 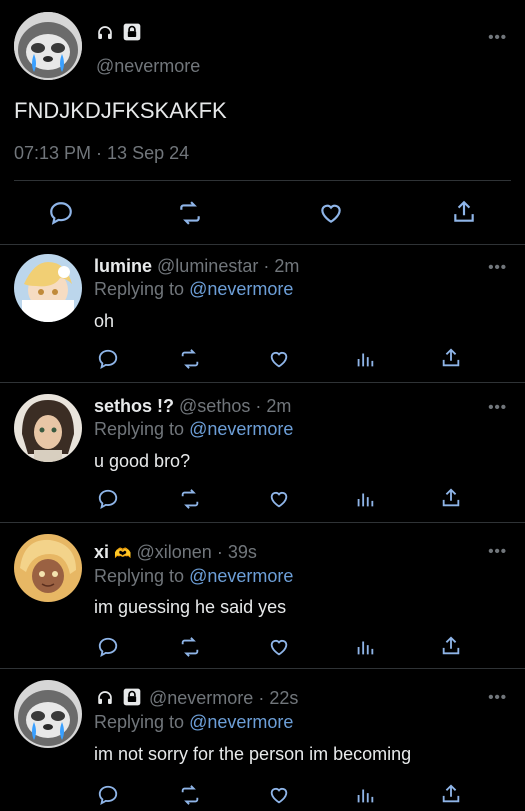 I want to click on reply-header: lumine @luminestar · 2m, so click(x=196, y=266).